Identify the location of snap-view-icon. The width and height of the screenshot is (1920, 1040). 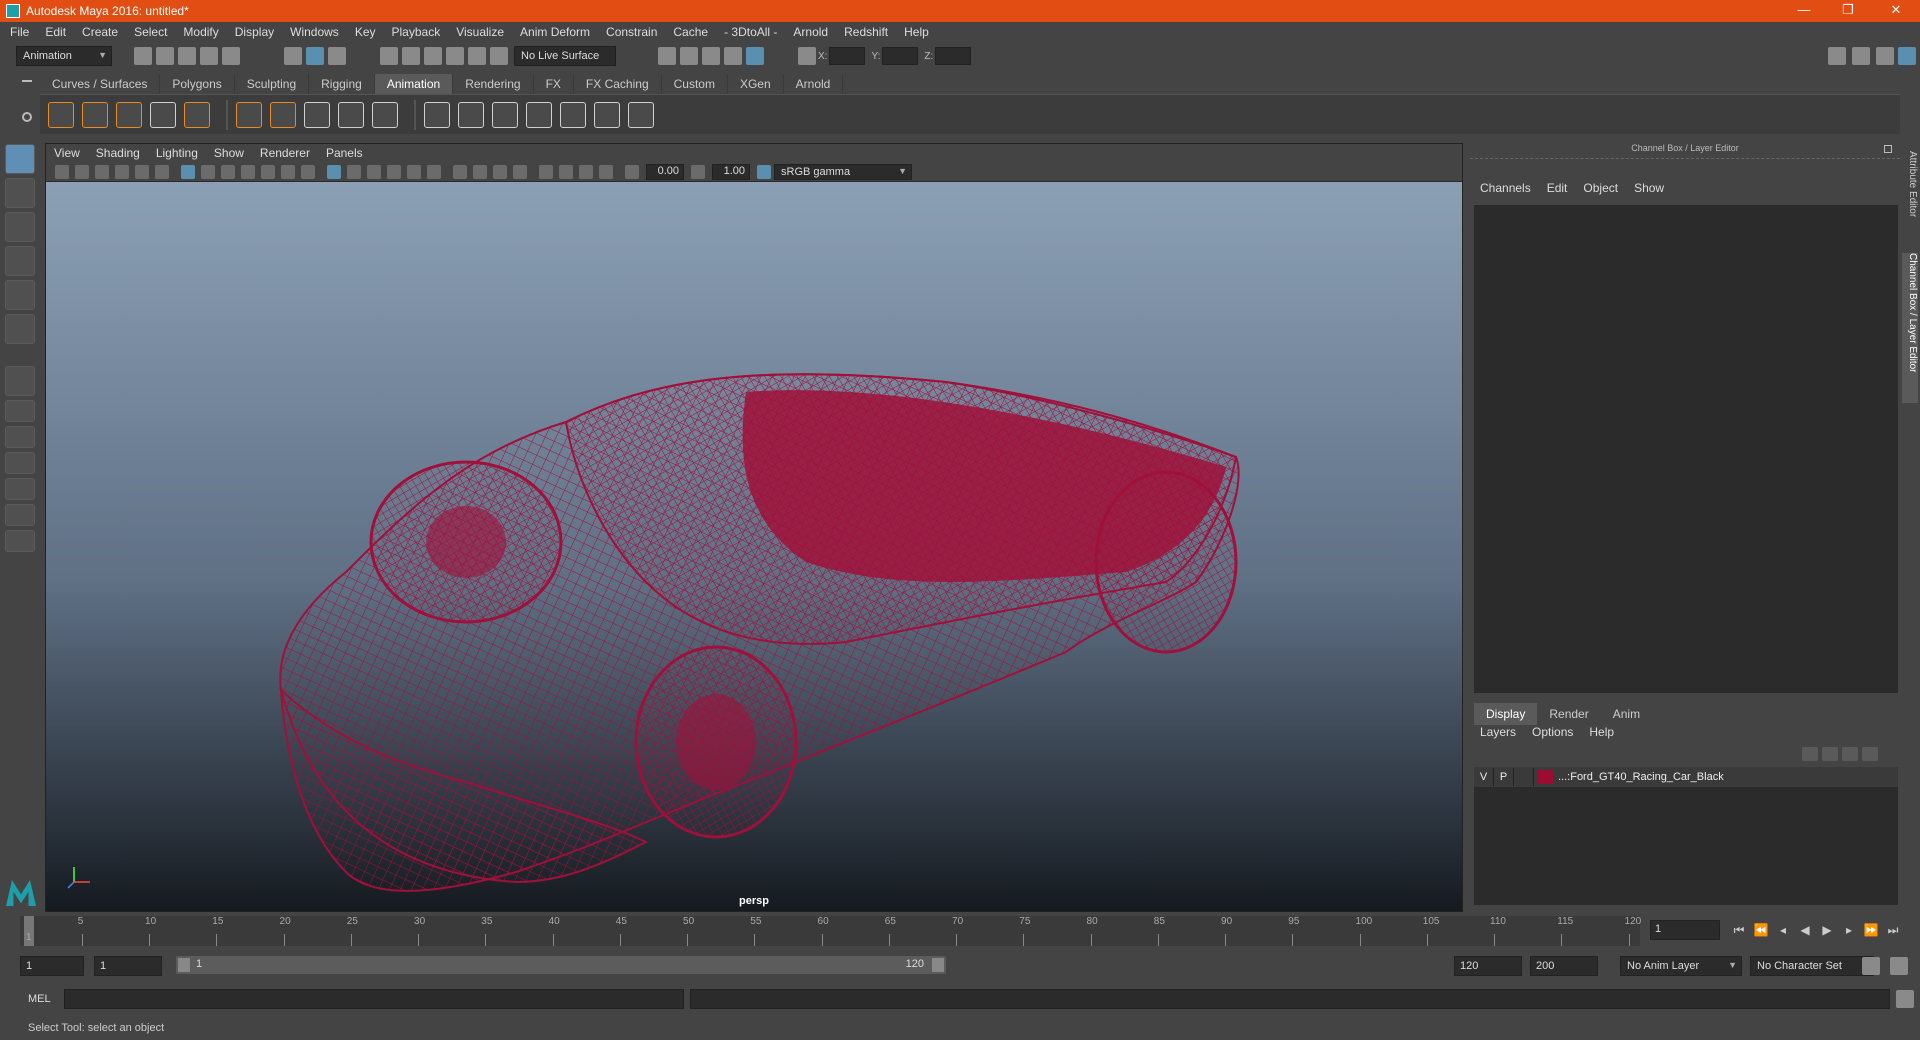
(455, 56).